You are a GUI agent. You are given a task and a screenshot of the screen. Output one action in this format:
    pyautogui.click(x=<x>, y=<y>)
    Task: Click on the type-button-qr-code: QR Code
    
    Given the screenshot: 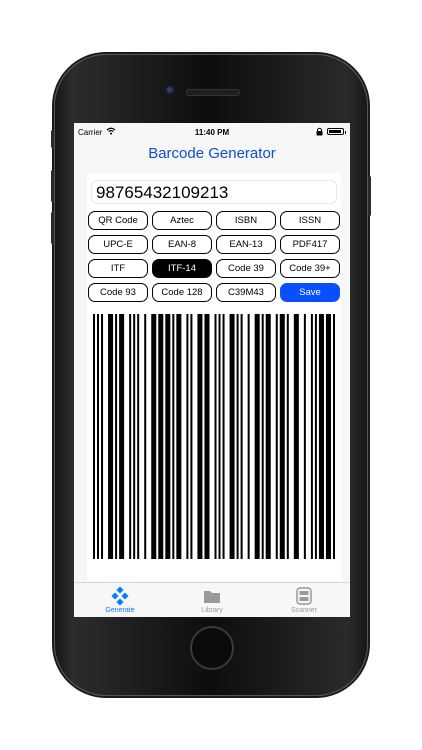 What is the action you would take?
    pyautogui.click(x=118, y=220)
    